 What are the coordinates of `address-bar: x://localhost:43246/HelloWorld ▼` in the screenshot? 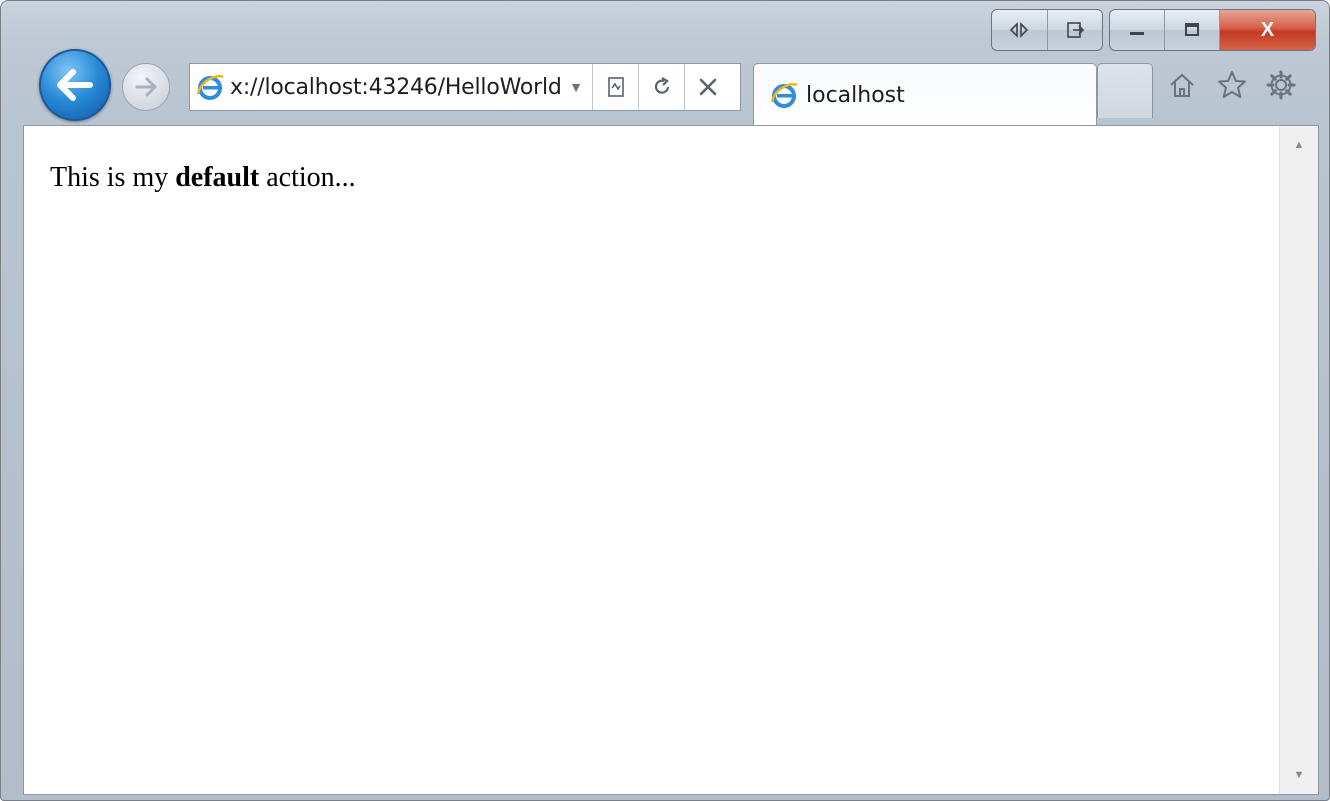 It's located at (465, 87).